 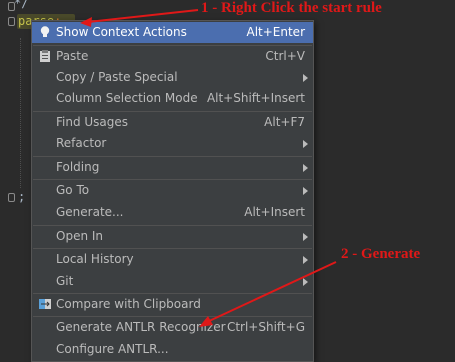 I want to click on comment-end-text: */, so click(x=21, y=5).